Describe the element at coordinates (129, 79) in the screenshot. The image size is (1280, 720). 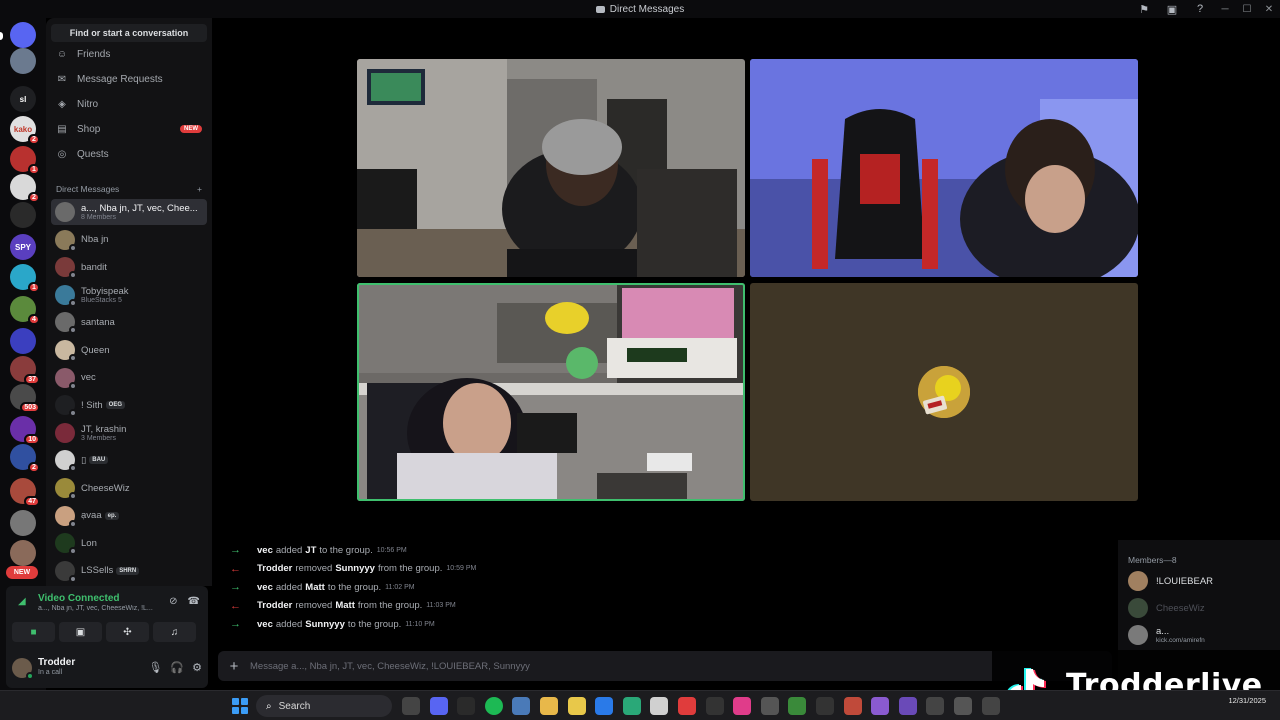
I see `nav-message-requests: ✉ Message Requests` at that location.